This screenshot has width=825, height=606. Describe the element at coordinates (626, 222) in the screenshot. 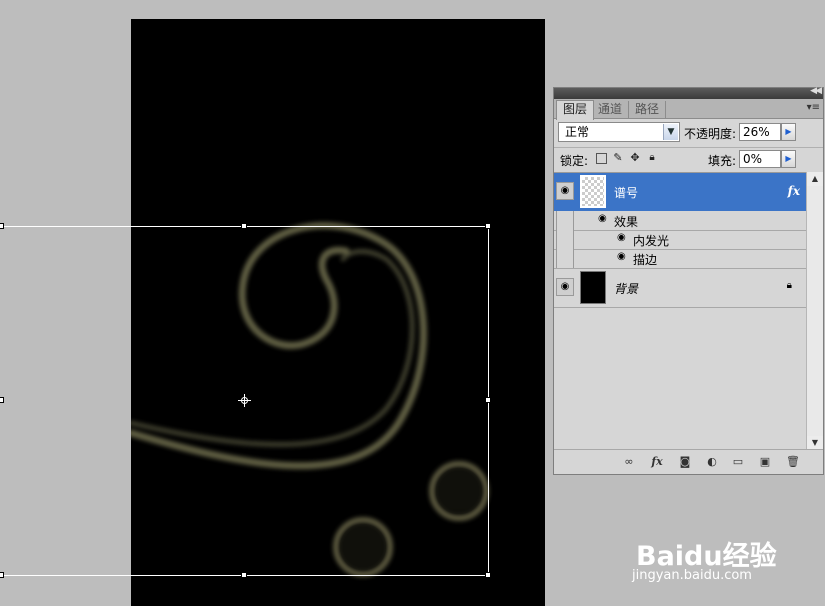

I see `effects-label: 效果` at that location.